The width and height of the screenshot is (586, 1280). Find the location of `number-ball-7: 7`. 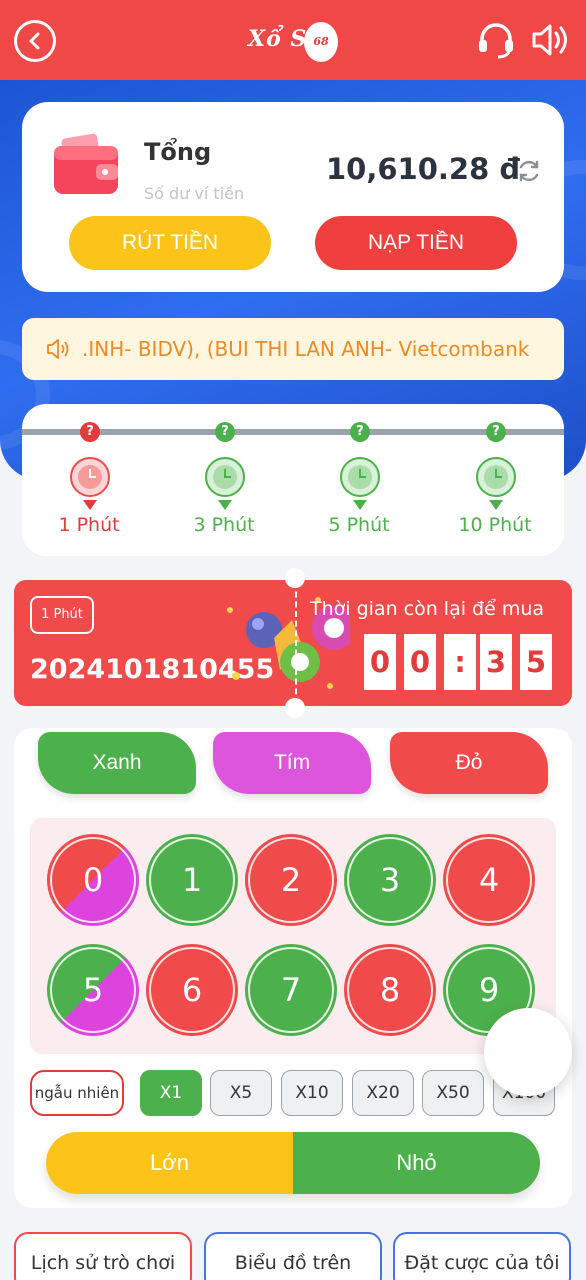

number-ball-7: 7 is located at coordinates (291, 990).